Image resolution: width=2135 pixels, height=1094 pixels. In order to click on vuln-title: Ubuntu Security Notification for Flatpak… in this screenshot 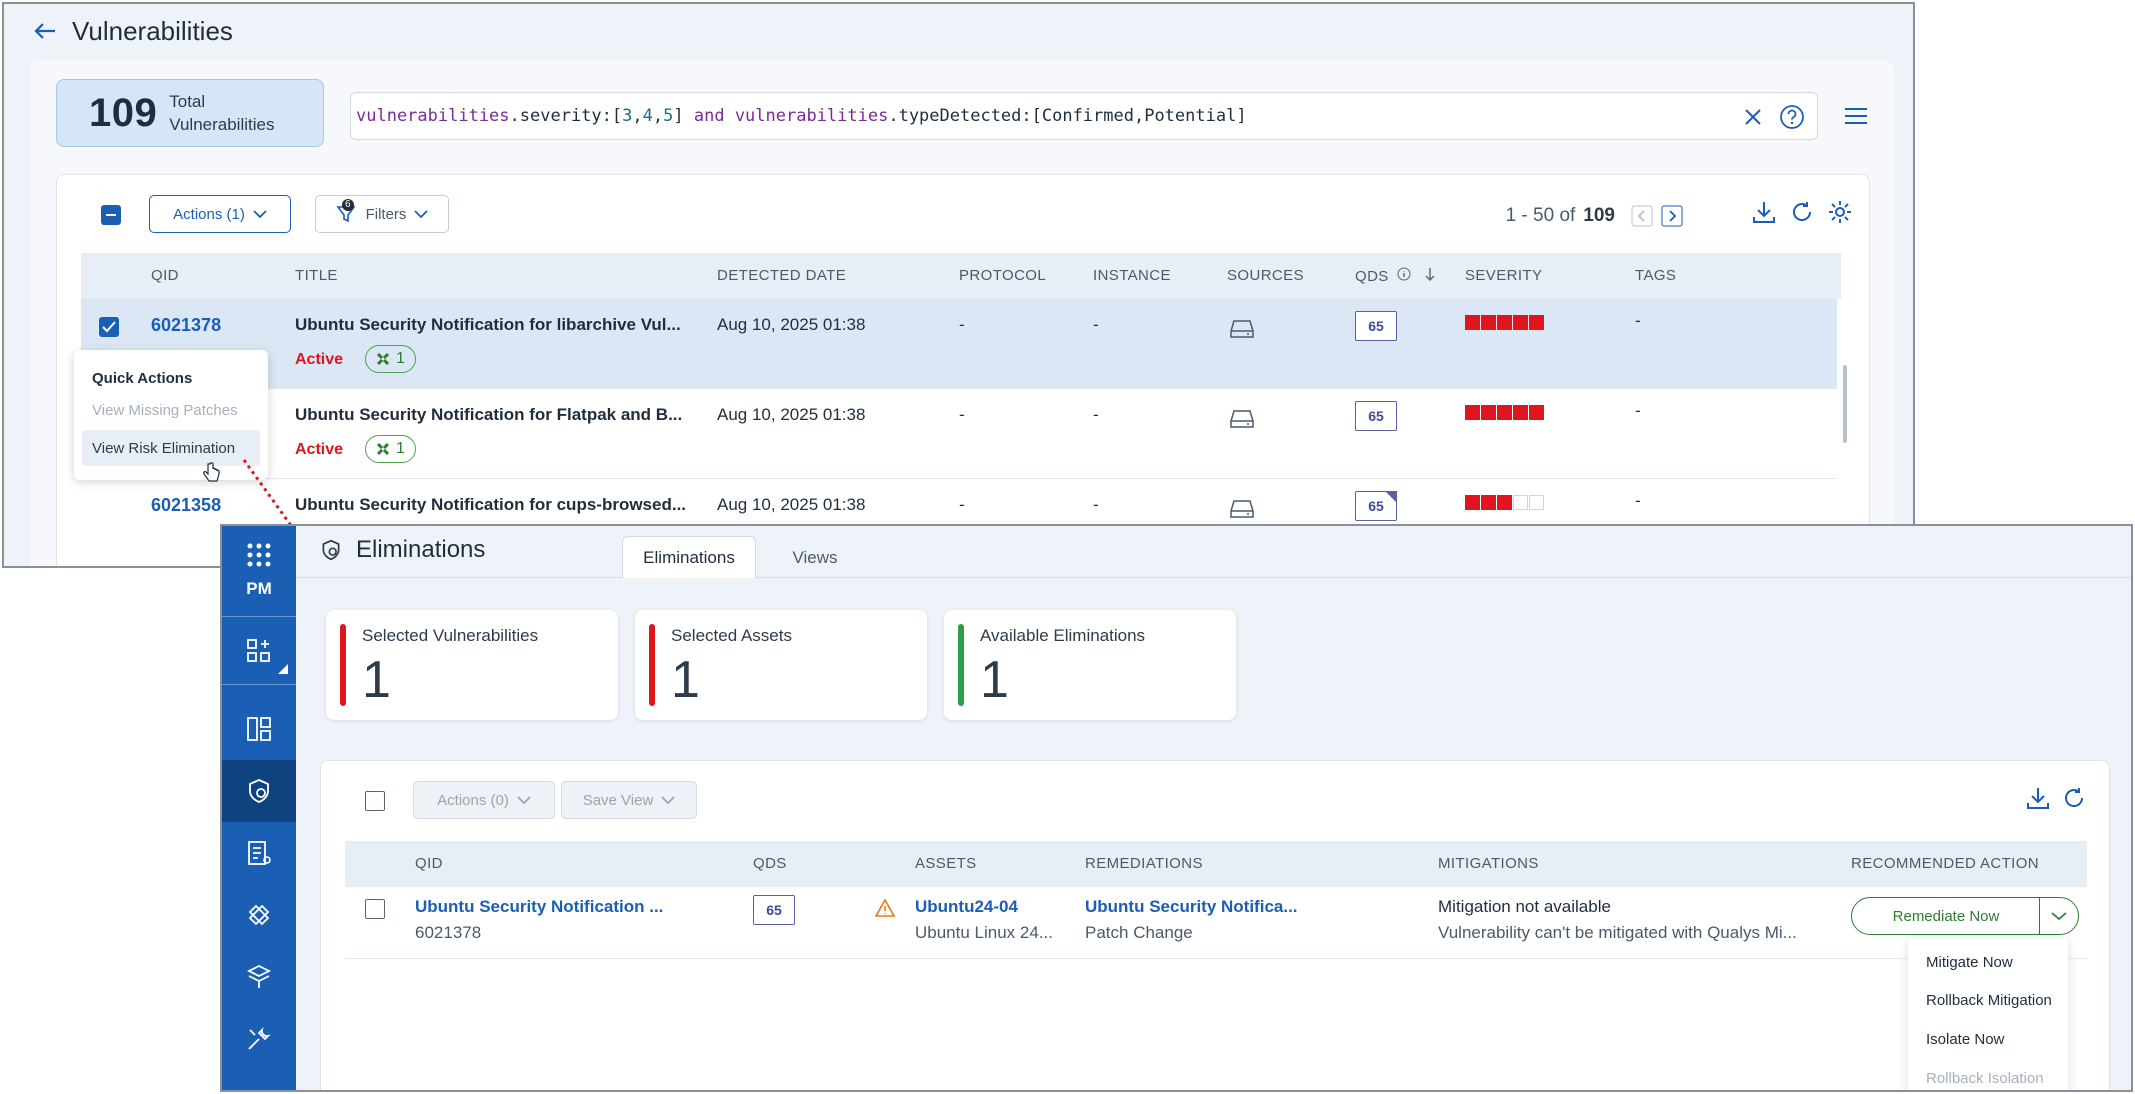, I will do `click(488, 415)`.